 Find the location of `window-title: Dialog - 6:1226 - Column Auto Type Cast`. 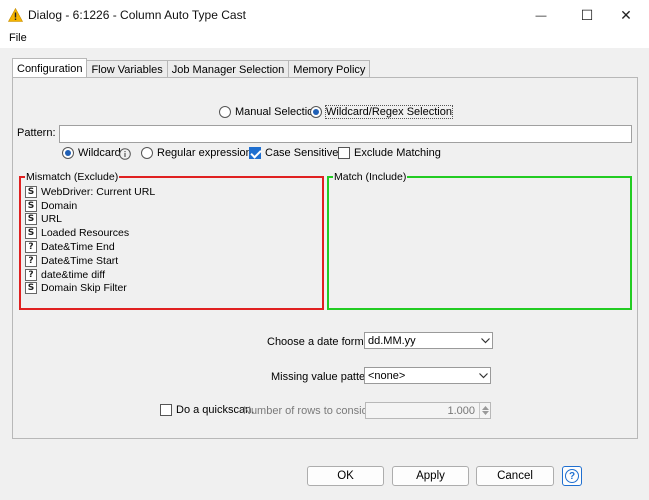

window-title: Dialog - 6:1226 - Column Auto Type Cast is located at coordinates (137, 15).